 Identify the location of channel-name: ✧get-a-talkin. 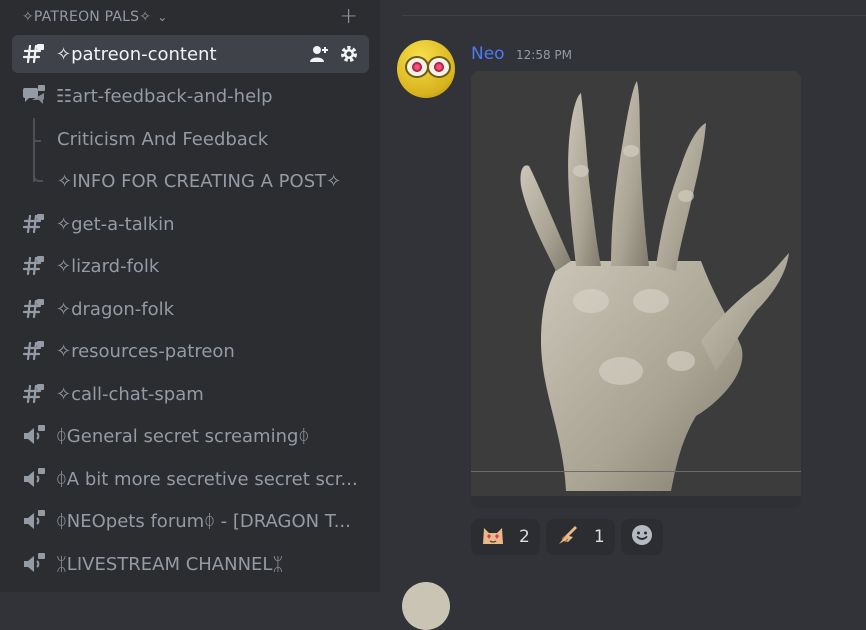
(115, 224).